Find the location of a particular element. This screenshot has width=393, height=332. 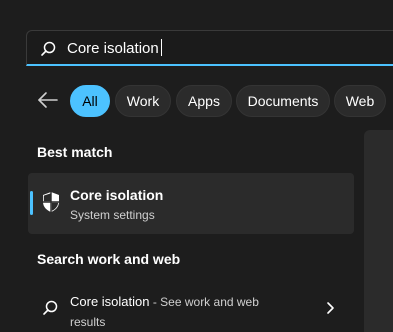

search-web-heading: Search work and web is located at coordinates (109, 259).